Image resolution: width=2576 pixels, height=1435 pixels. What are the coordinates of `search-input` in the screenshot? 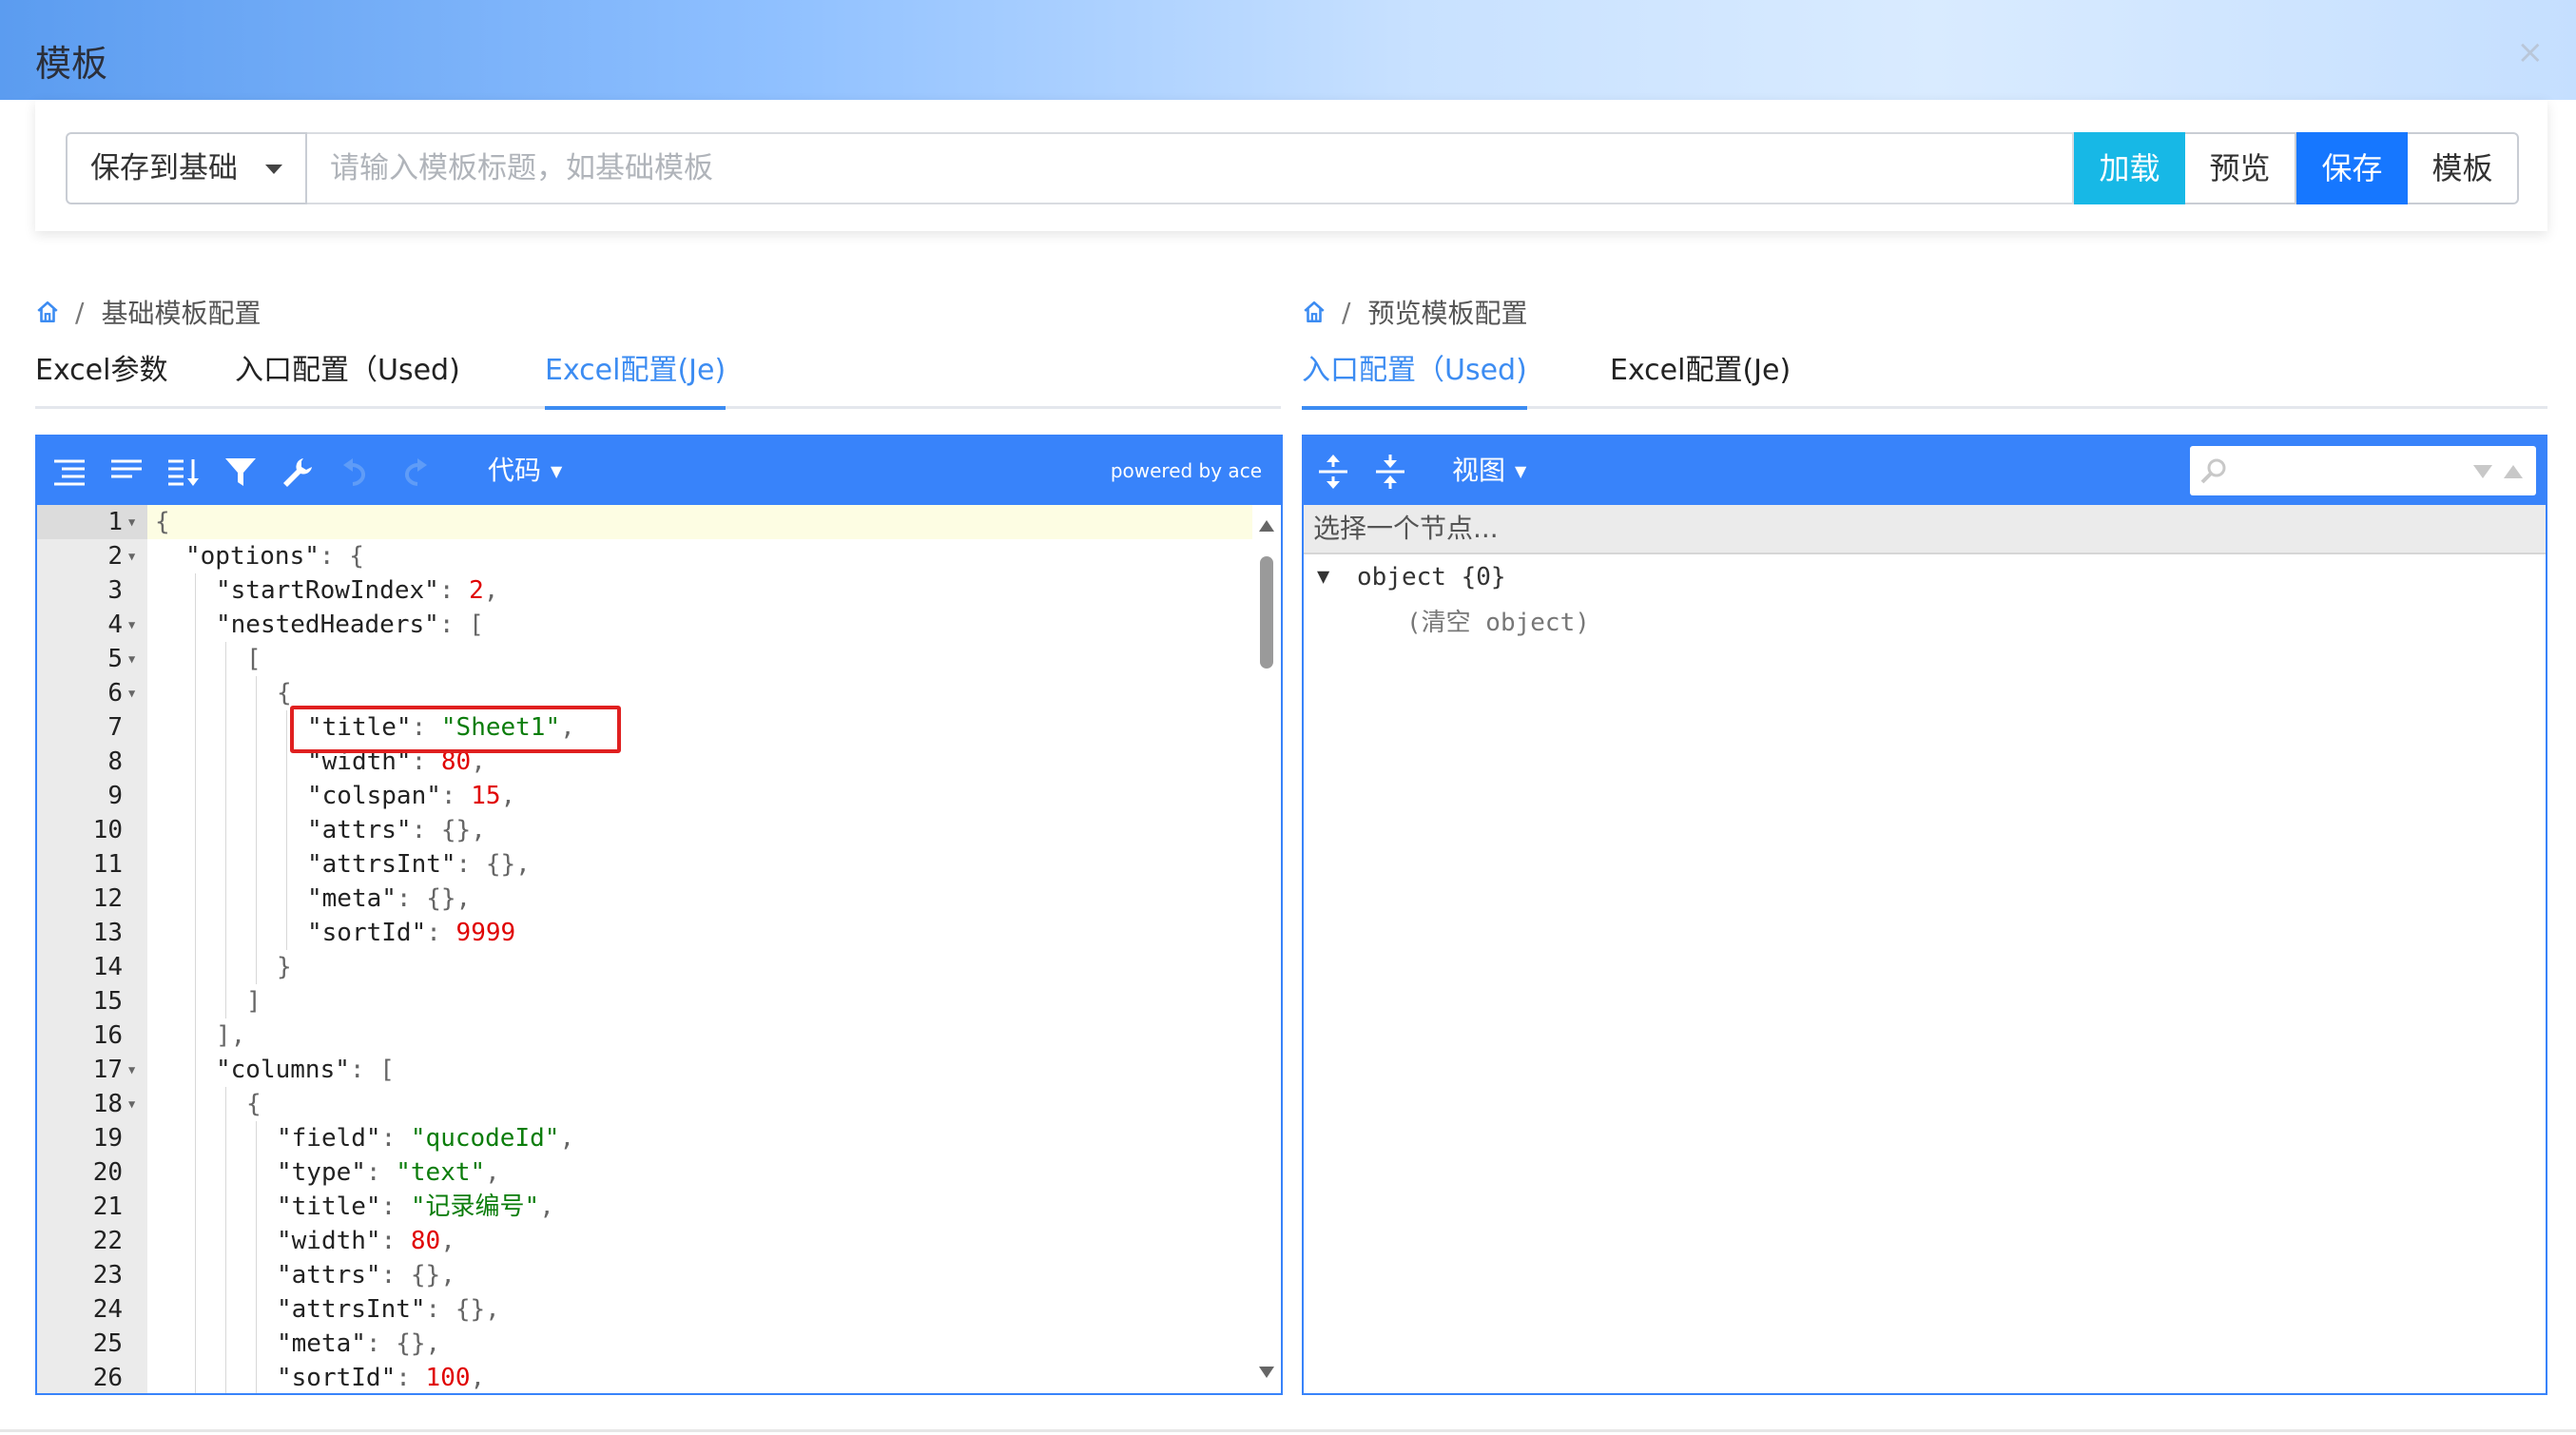 It's located at (2363, 471).